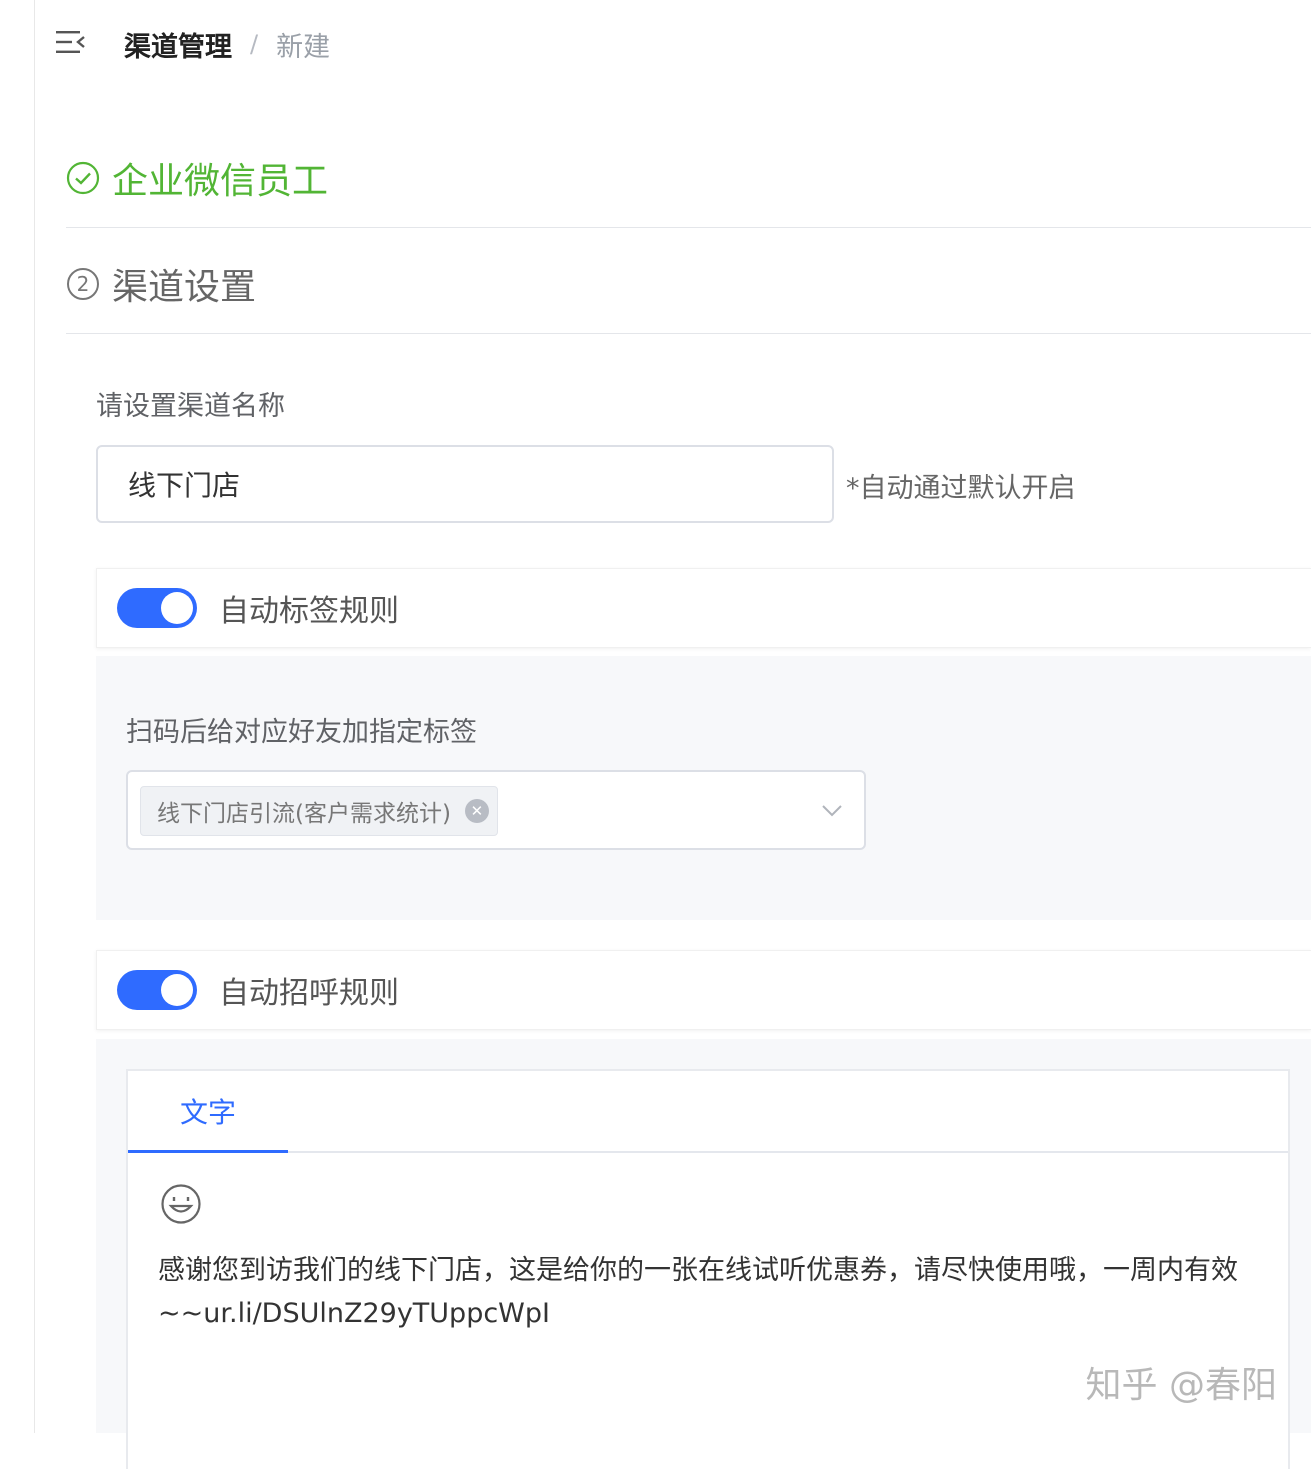  I want to click on breadcrumb: 渠道管理 / 新建, so click(227, 44).